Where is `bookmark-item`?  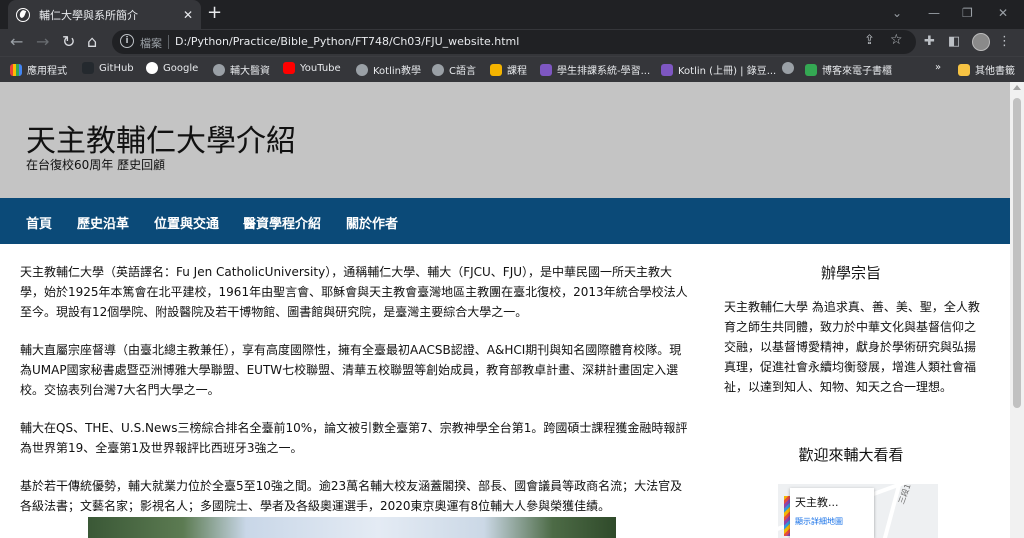 bookmark-item is located at coordinates (790, 68).